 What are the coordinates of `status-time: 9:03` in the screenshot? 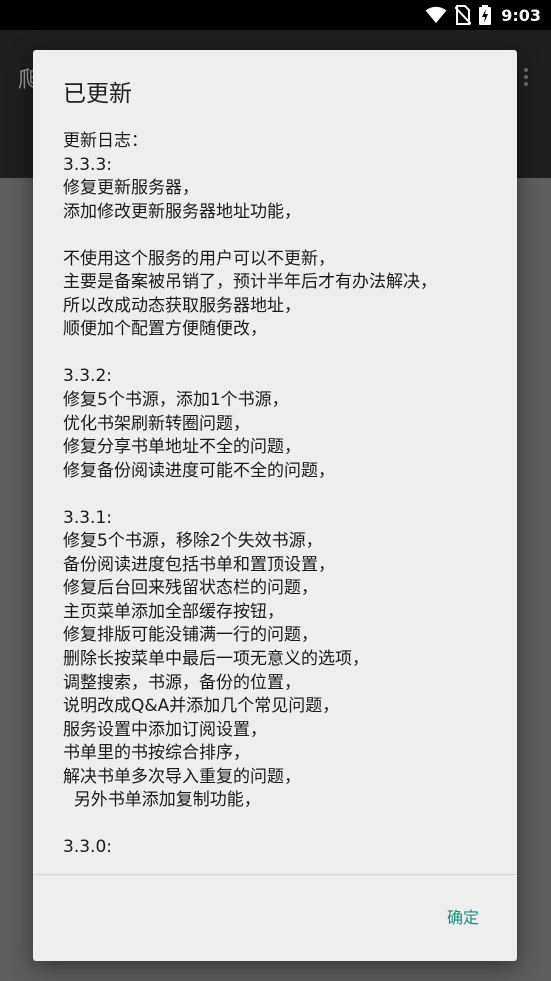 It's located at (521, 15).